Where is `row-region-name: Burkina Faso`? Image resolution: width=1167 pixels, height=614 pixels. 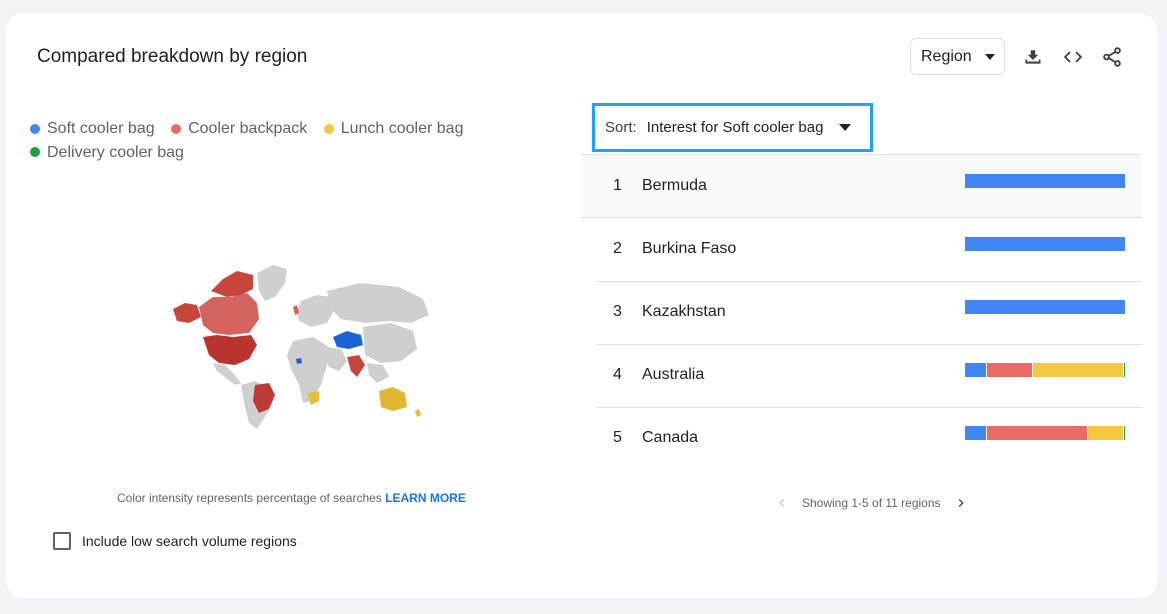 row-region-name: Burkina Faso is located at coordinates (689, 248).